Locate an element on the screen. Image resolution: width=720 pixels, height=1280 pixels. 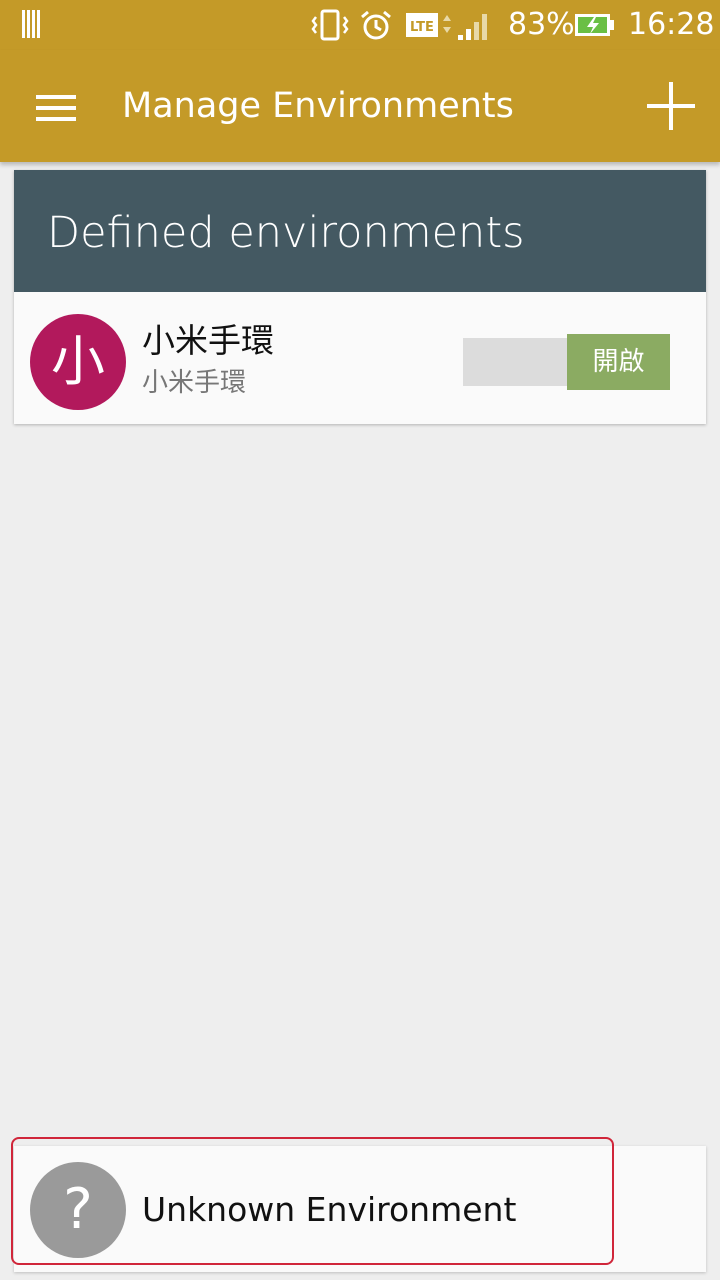
alarm-icon is located at coordinates (376, 25).